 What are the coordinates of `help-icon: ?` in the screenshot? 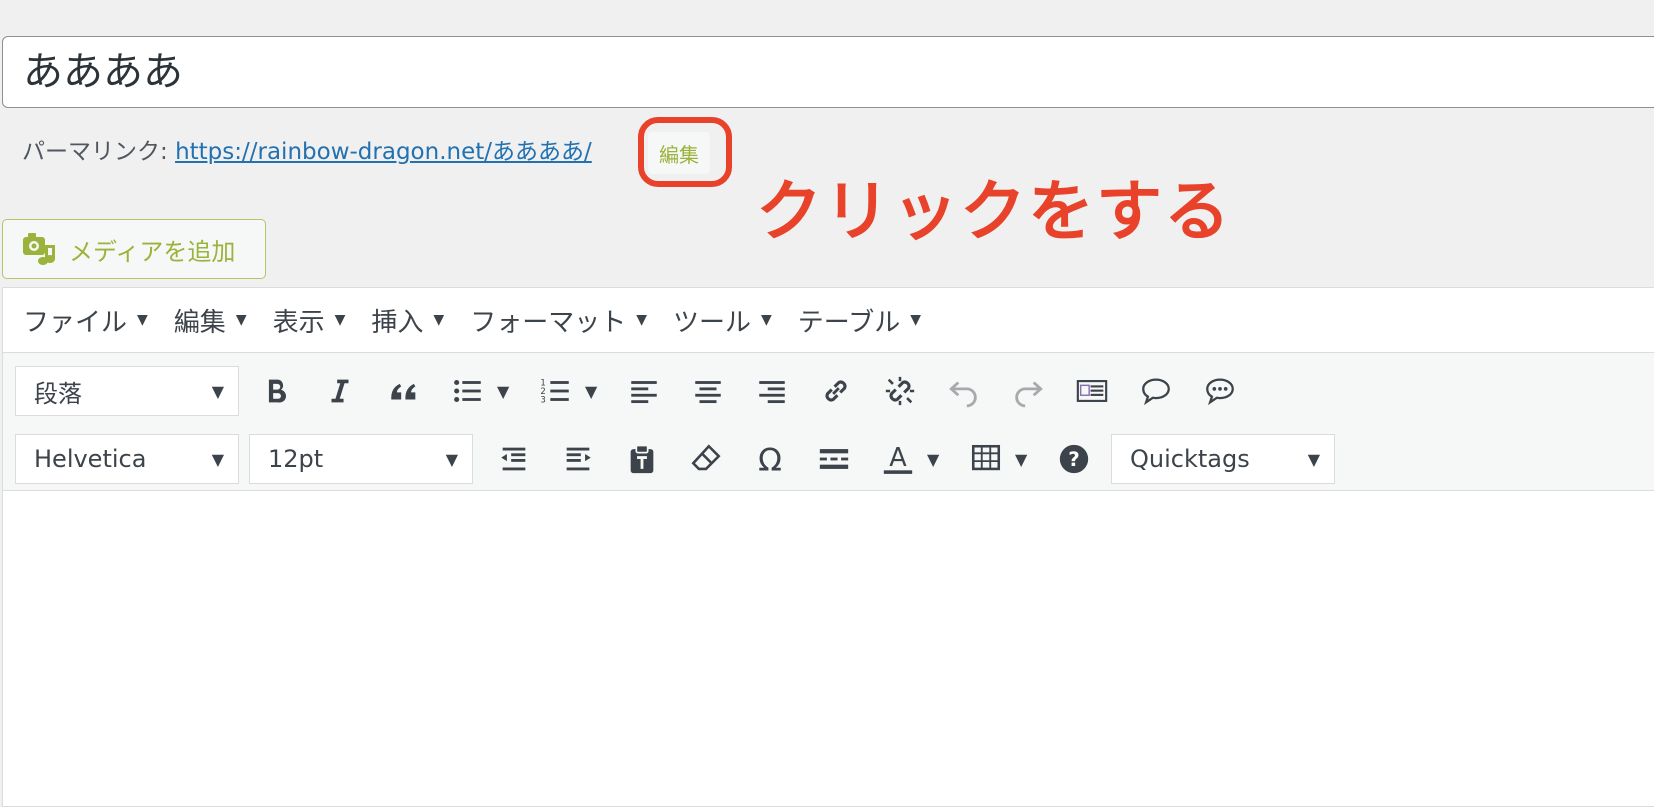 It's located at (1074, 459).